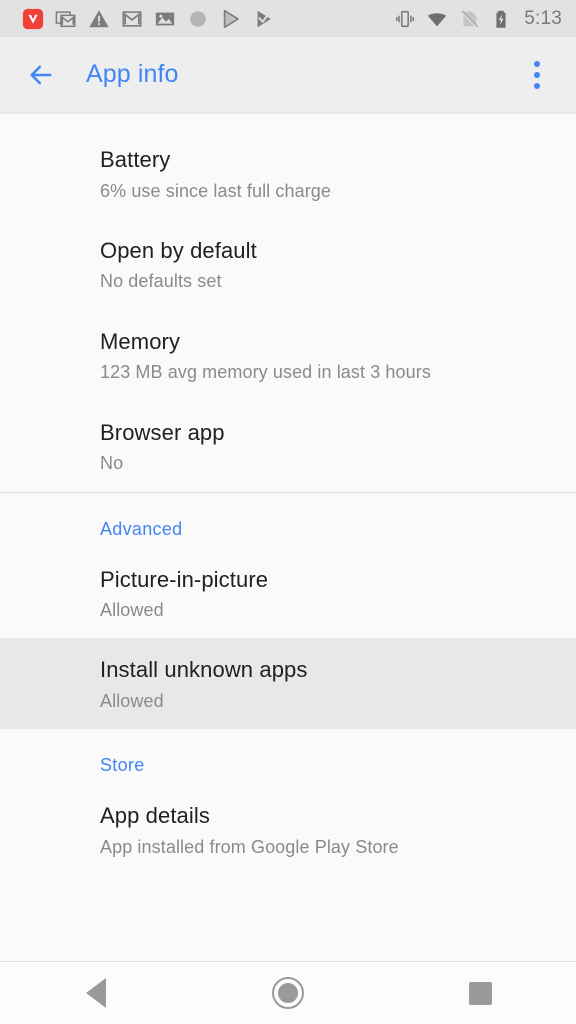 The height and width of the screenshot is (1024, 576). Describe the element at coordinates (161, 281) in the screenshot. I see `pref-subtitle: No defaults set` at that location.